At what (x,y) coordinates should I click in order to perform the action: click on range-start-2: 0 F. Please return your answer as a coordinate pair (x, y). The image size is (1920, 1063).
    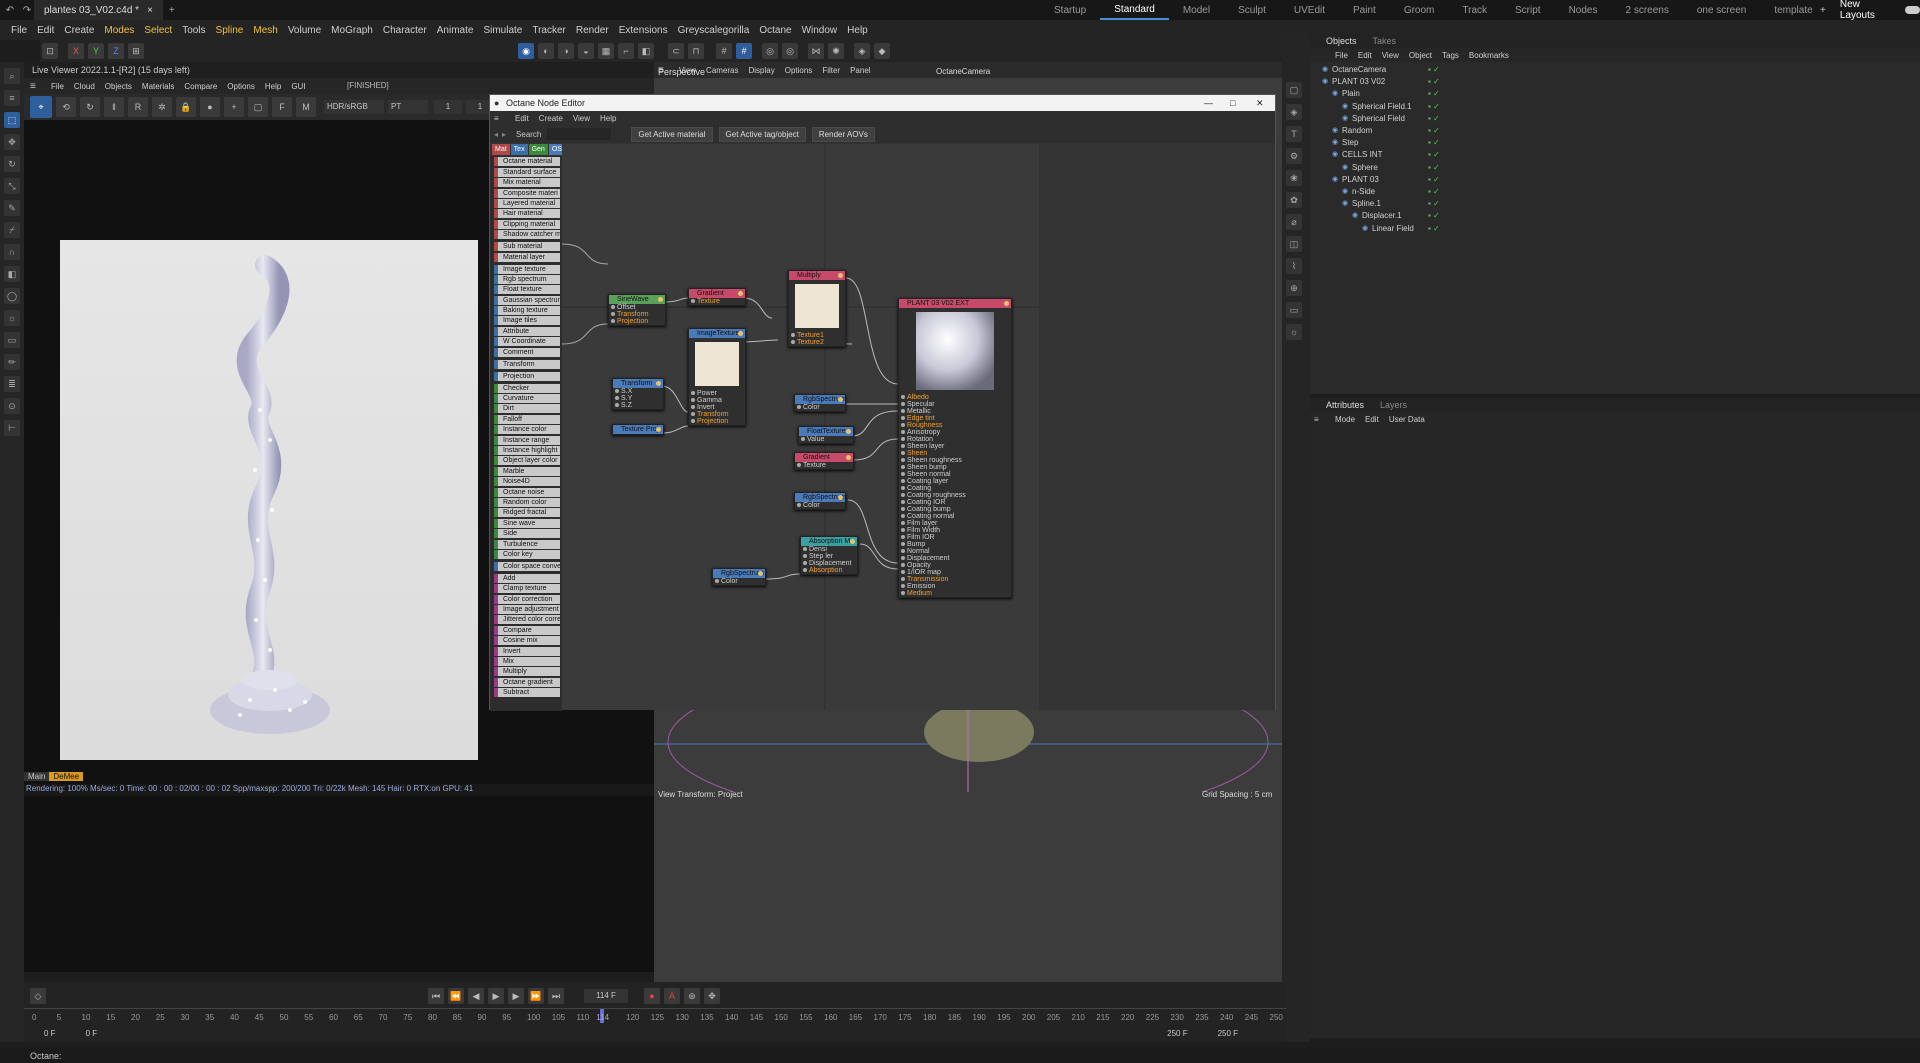
    Looking at the image, I should click on (92, 1033).